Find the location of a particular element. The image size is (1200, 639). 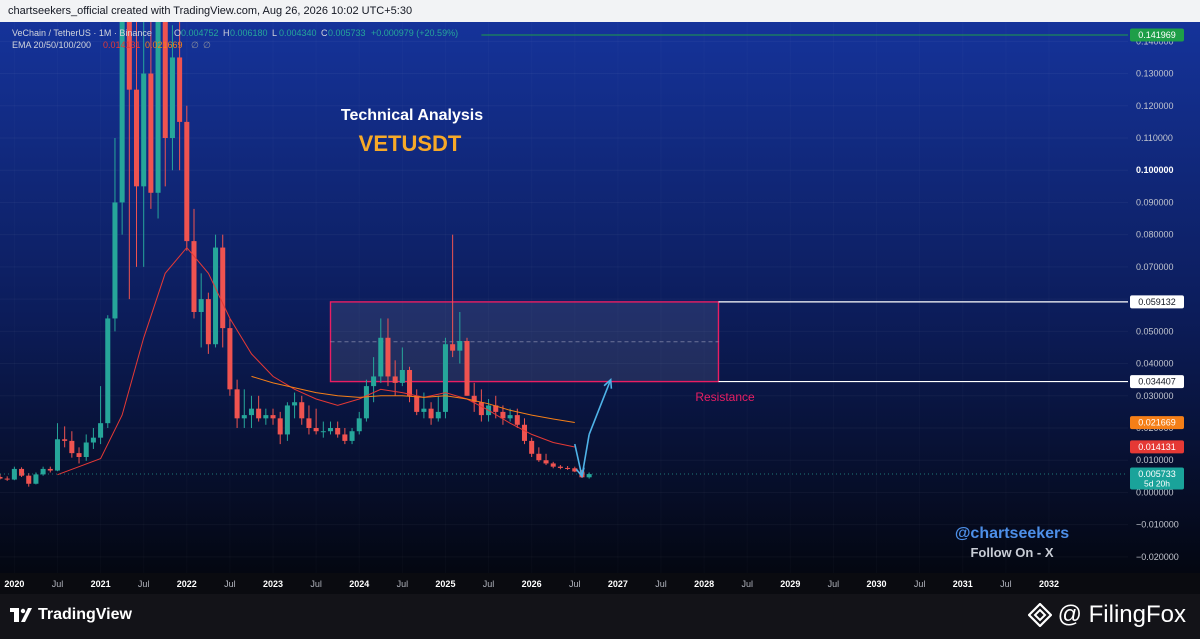

watermark-follow: Follow On - X is located at coordinates (1011, 552).